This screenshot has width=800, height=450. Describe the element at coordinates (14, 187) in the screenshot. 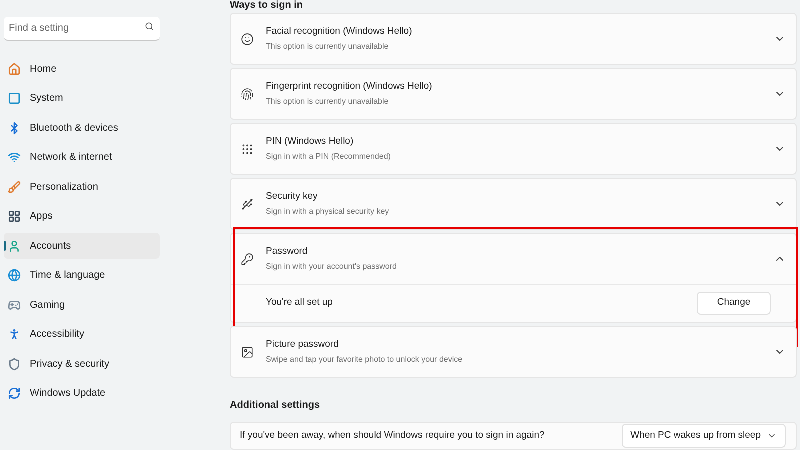

I see `brush-icon` at that location.